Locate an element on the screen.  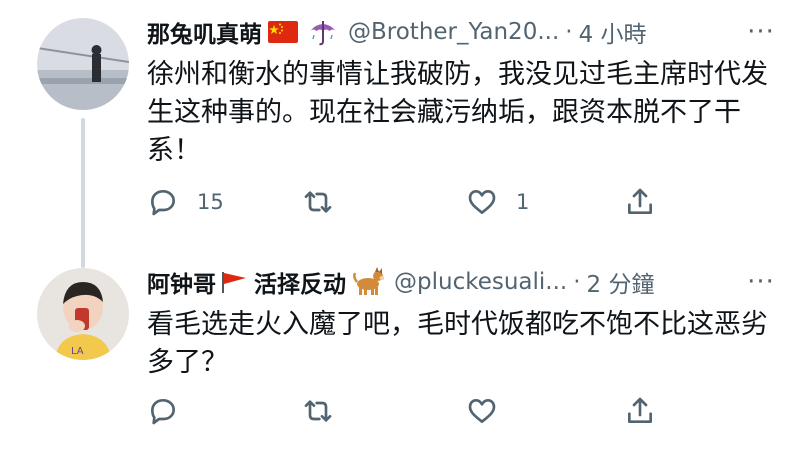
tweet-text: 看毛选走火入魔了吧，毛时代饭都吃不饱不比这恶劣多了？ is located at coordinates (457, 343).